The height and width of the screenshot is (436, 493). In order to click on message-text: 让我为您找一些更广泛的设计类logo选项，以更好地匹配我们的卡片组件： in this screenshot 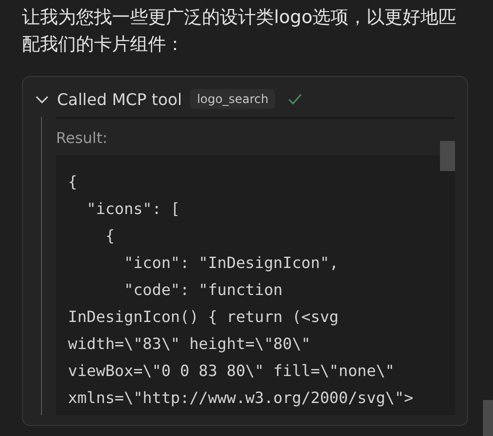, I will do `click(240, 31)`.